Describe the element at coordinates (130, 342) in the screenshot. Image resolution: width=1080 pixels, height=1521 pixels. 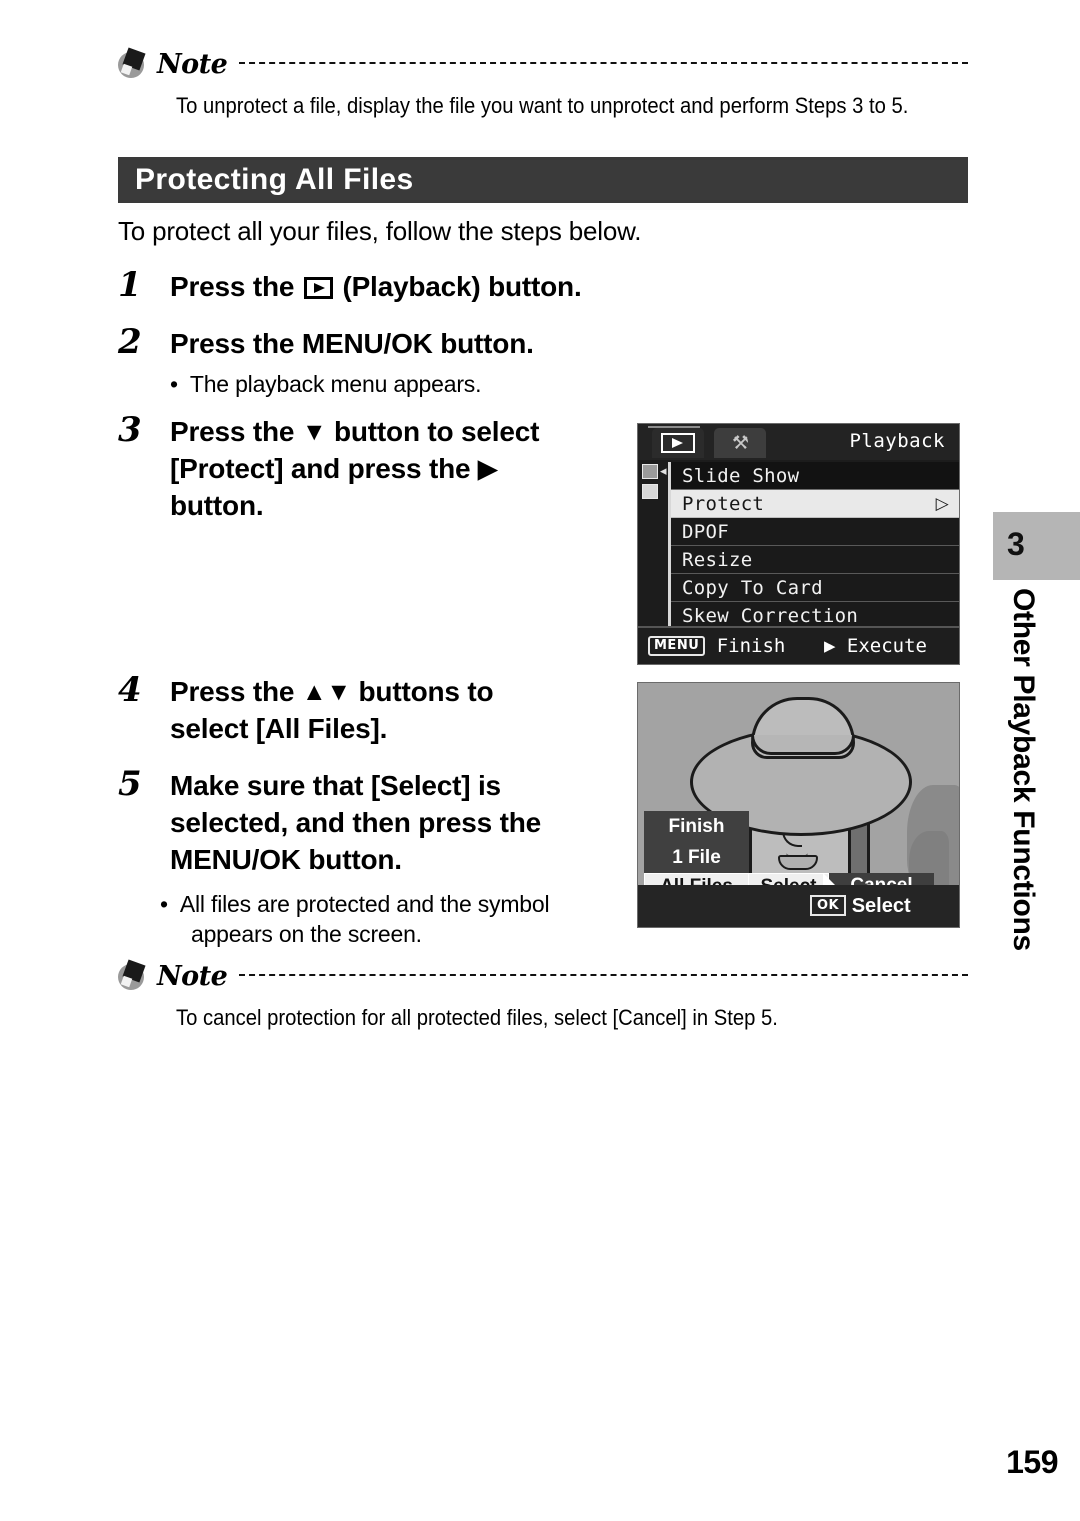
I see `step-2-number: 2` at that location.